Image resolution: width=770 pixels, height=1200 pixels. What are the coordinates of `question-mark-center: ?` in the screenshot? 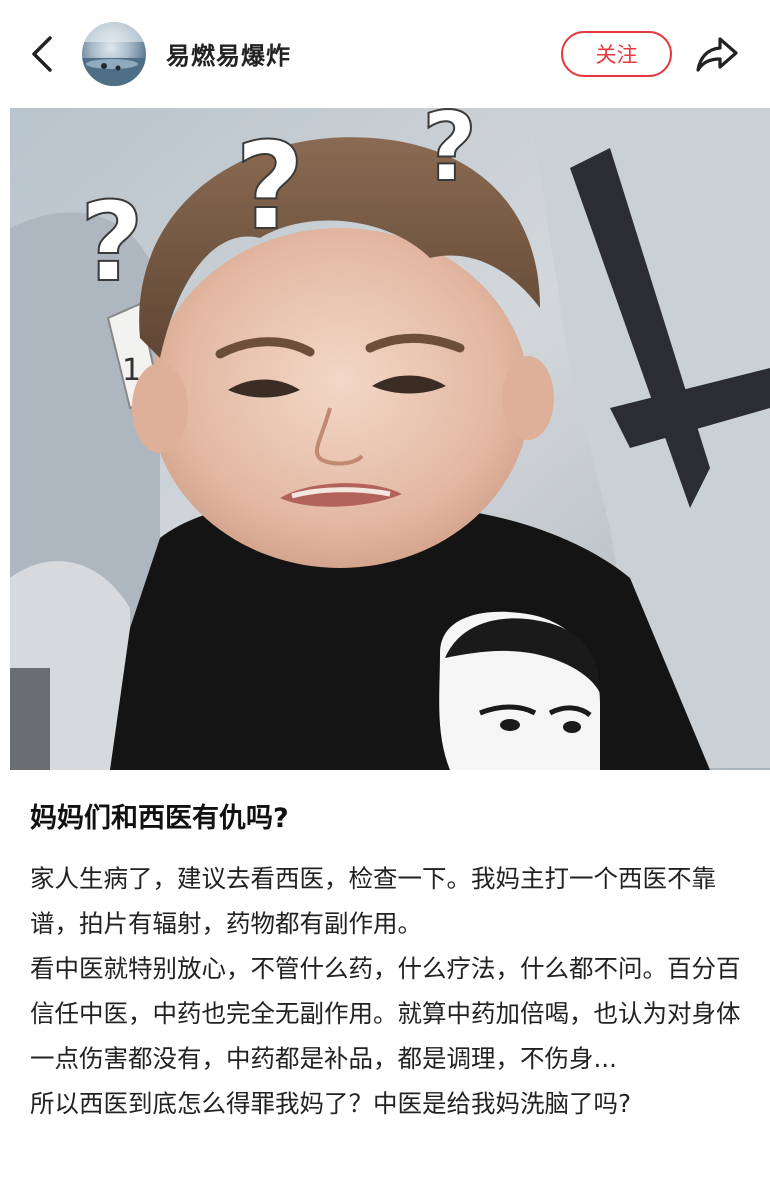 It's located at (270, 187).